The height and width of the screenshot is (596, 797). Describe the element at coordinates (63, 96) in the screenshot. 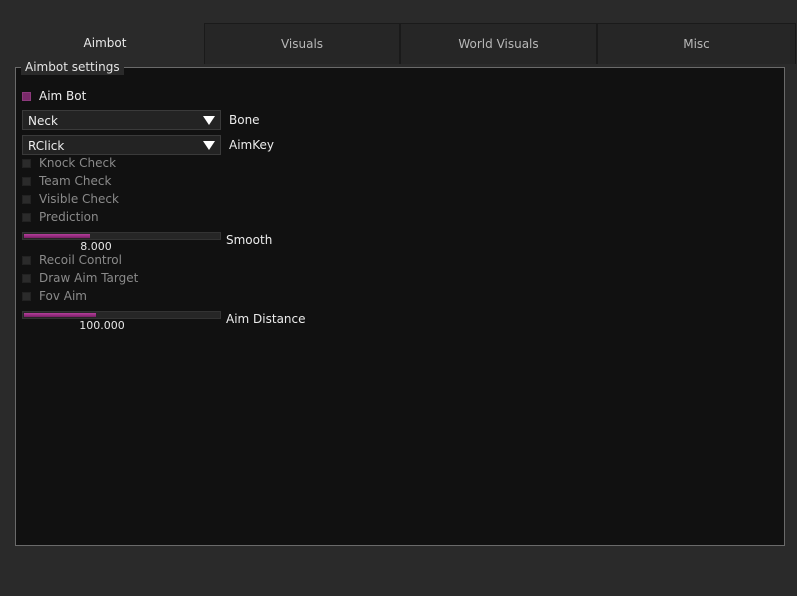

I see `aim-bot-label: Aim Bot` at that location.